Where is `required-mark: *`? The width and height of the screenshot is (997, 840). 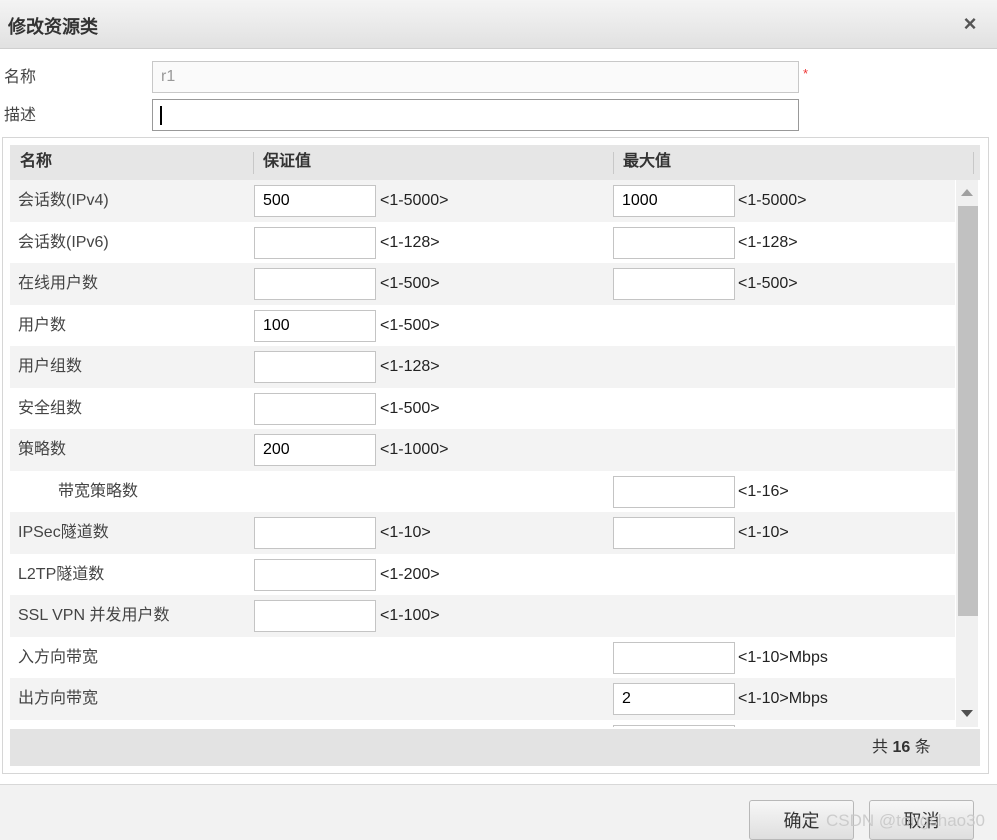
required-mark: * is located at coordinates (806, 73).